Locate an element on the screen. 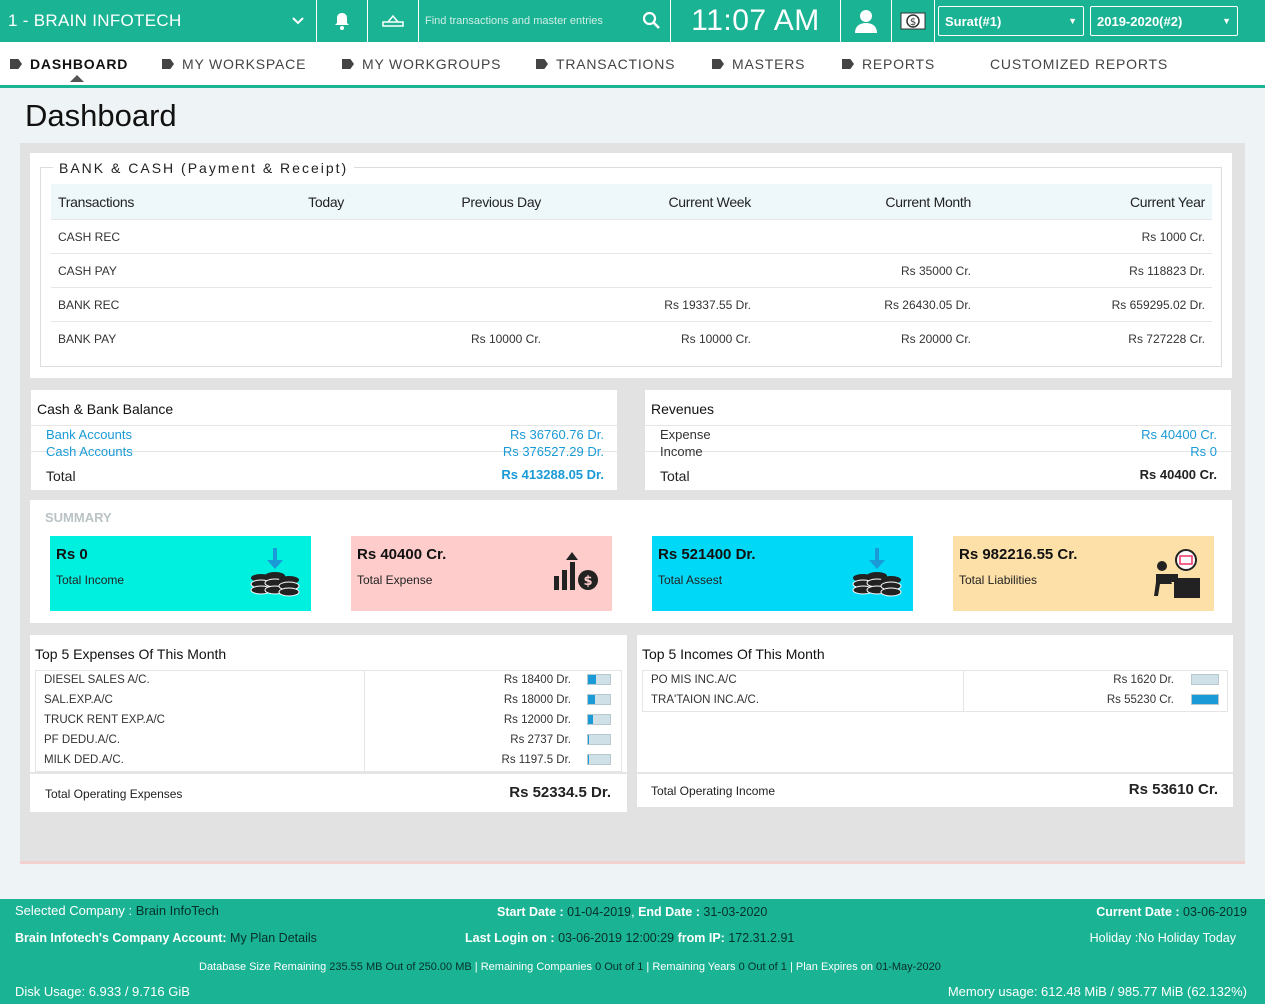 The width and height of the screenshot is (1265, 1004). ip-value: 172.31.2.91 is located at coordinates (761, 938).